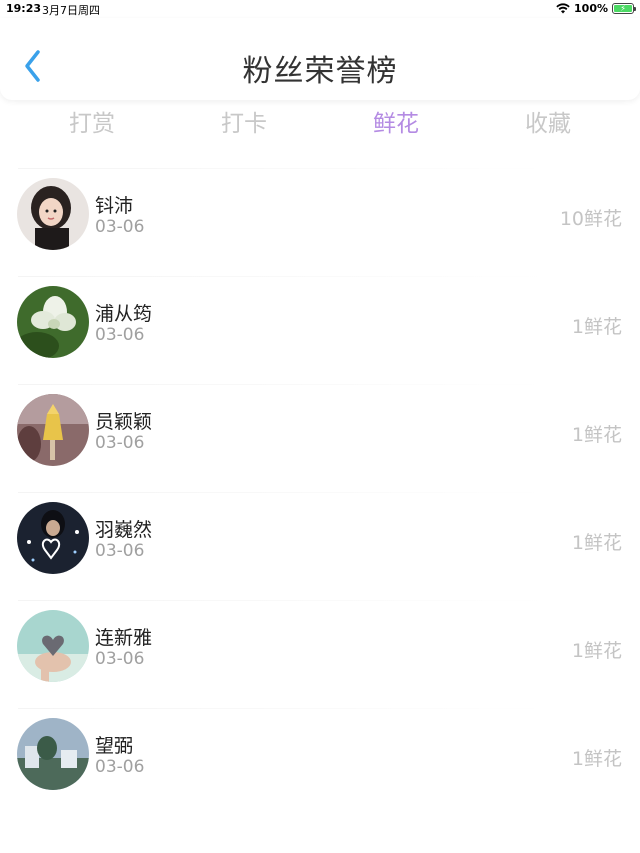 This screenshot has width=640, height=853. Describe the element at coordinates (320, 430) in the screenshot. I see `list-item: 员颖颖 03-06 1鲜花` at that location.